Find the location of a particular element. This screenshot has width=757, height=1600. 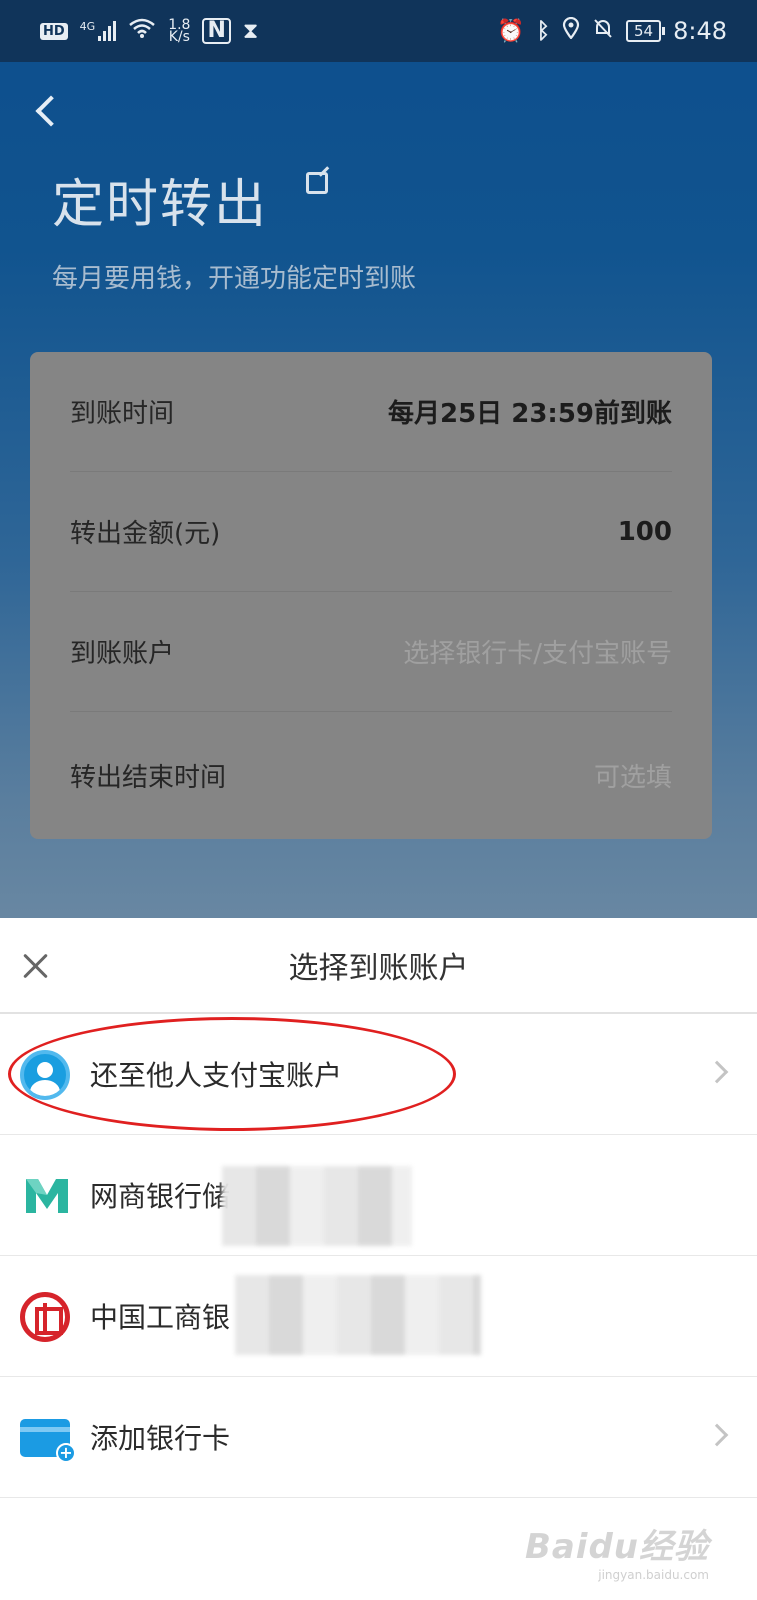

arrival-account-placeholder: 选择银行卡/支付宝账号 is located at coordinates (537, 654).